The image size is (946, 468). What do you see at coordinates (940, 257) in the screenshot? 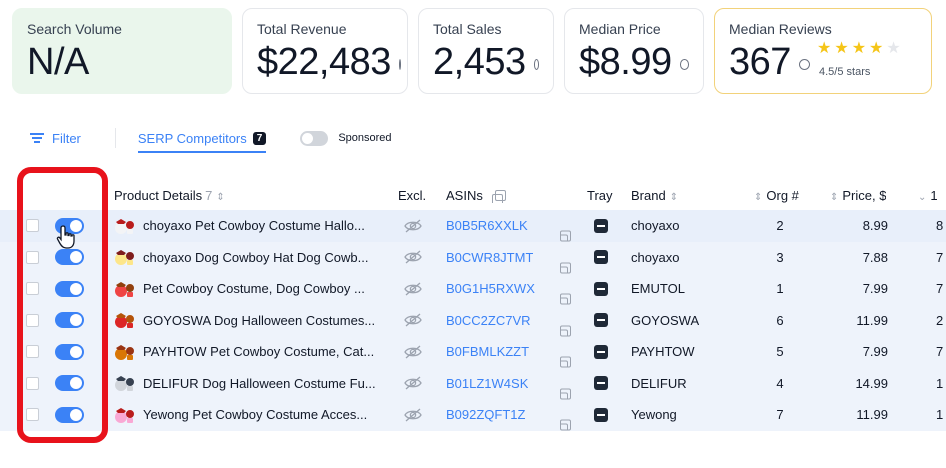
I see `overflow-value: 7` at bounding box center [940, 257].